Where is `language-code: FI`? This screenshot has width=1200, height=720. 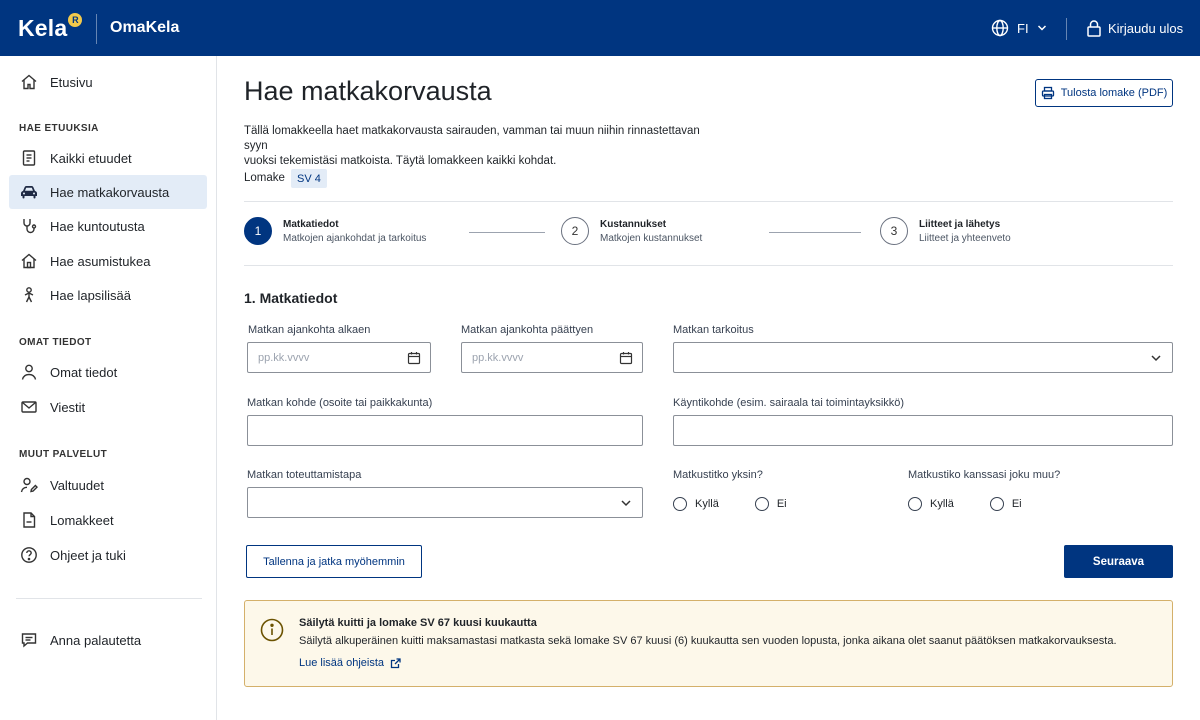 language-code: FI is located at coordinates (1023, 28).